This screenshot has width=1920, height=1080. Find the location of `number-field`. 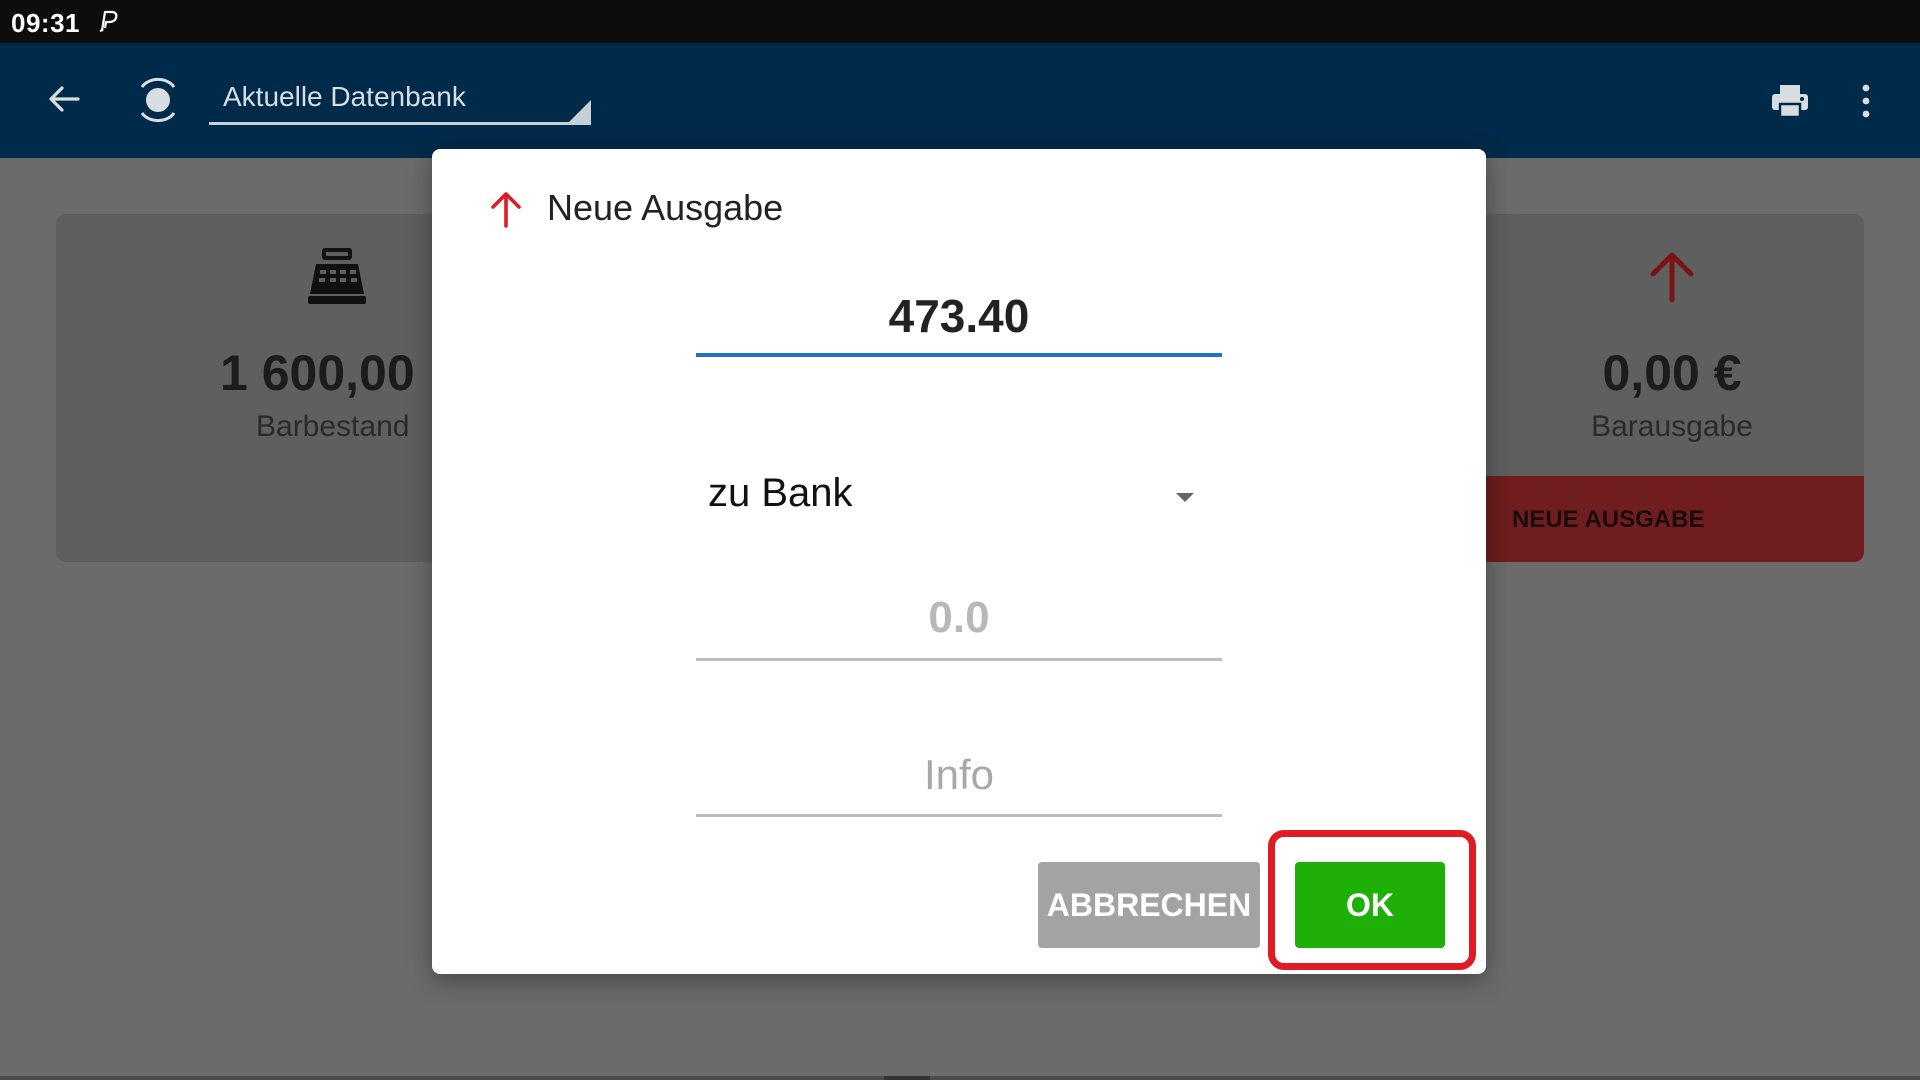

number-field is located at coordinates (959, 620).